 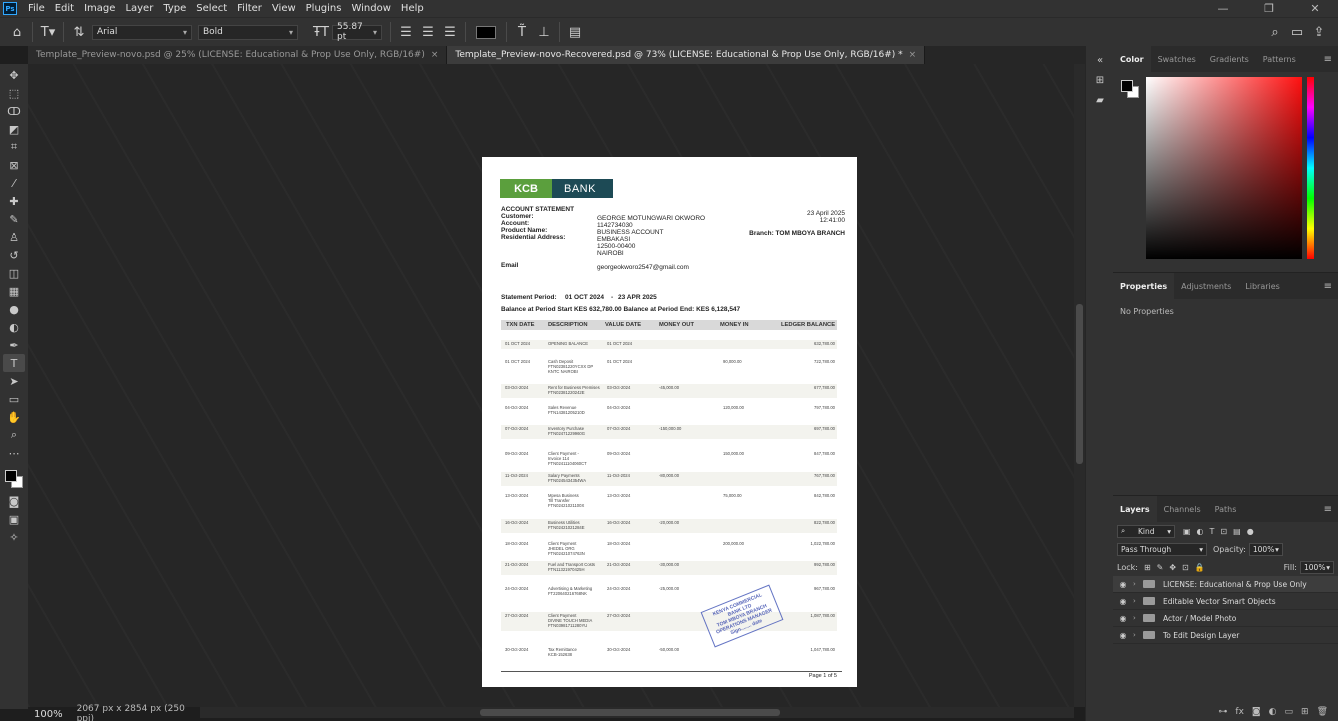 What do you see at coordinates (450, 32) in the screenshot?
I see `align-right-icon: ☰` at bounding box center [450, 32].